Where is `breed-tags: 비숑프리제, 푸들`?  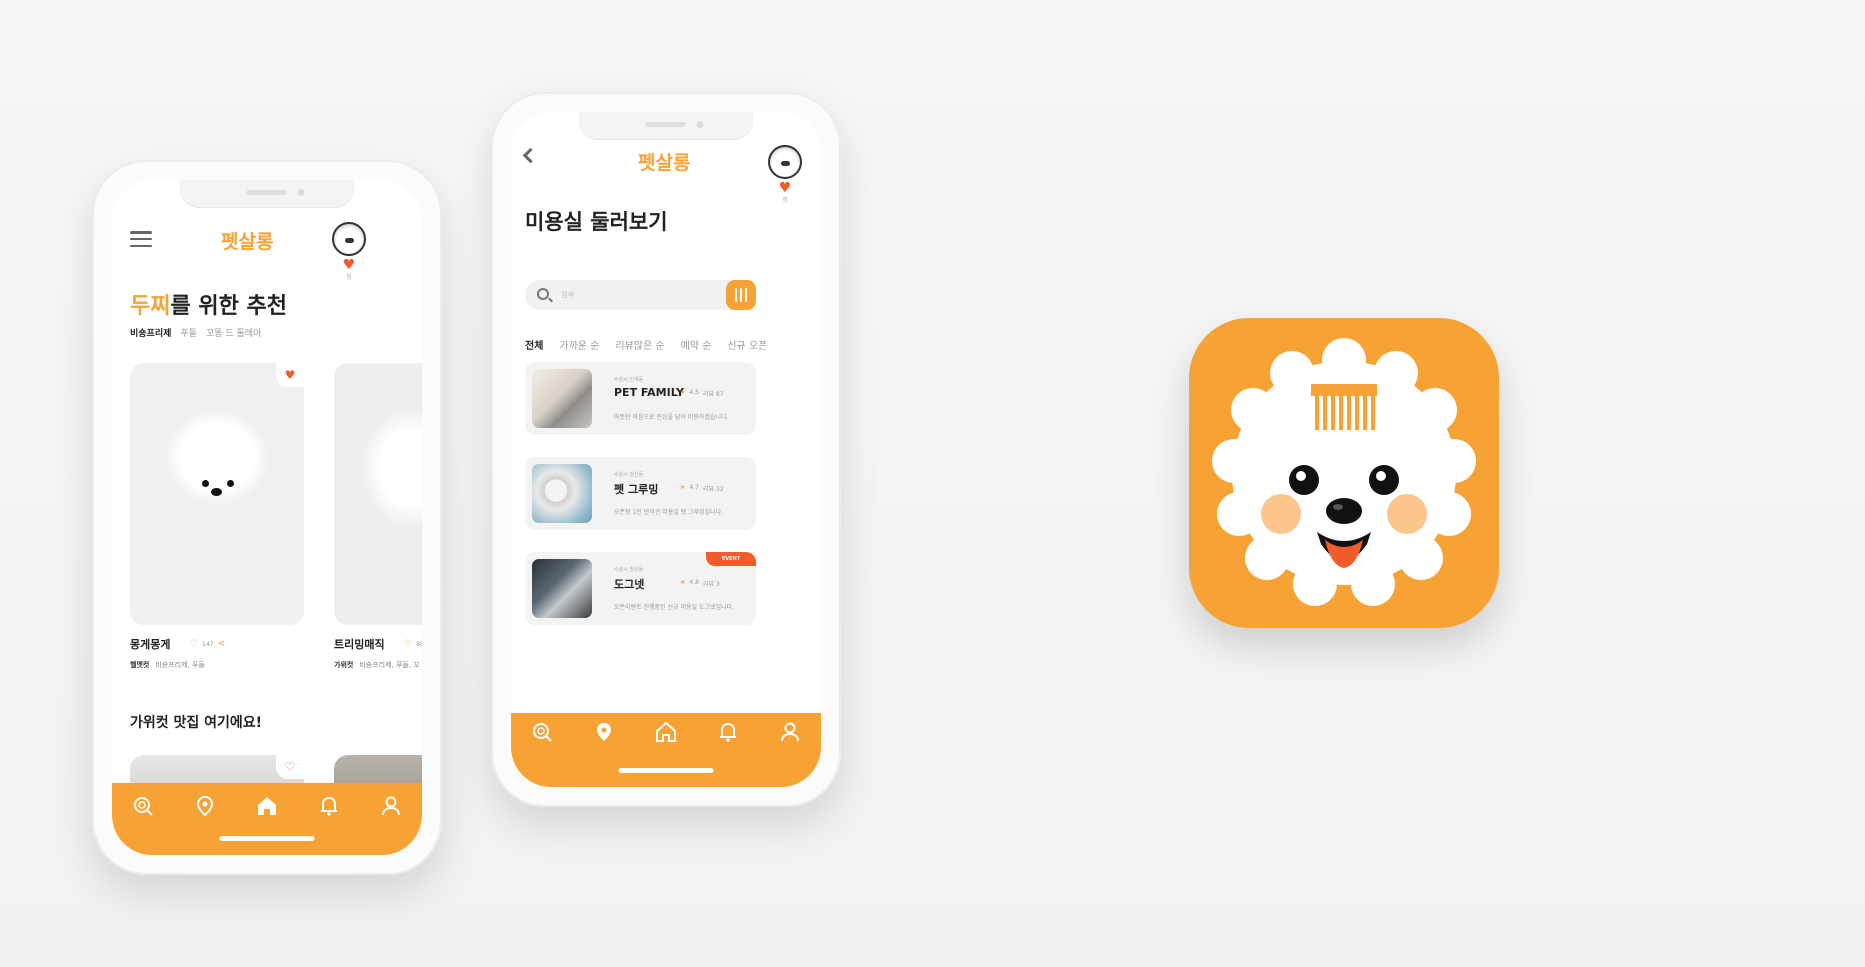
breed-tags: 비숑프리제, 푸들 is located at coordinates (180, 665).